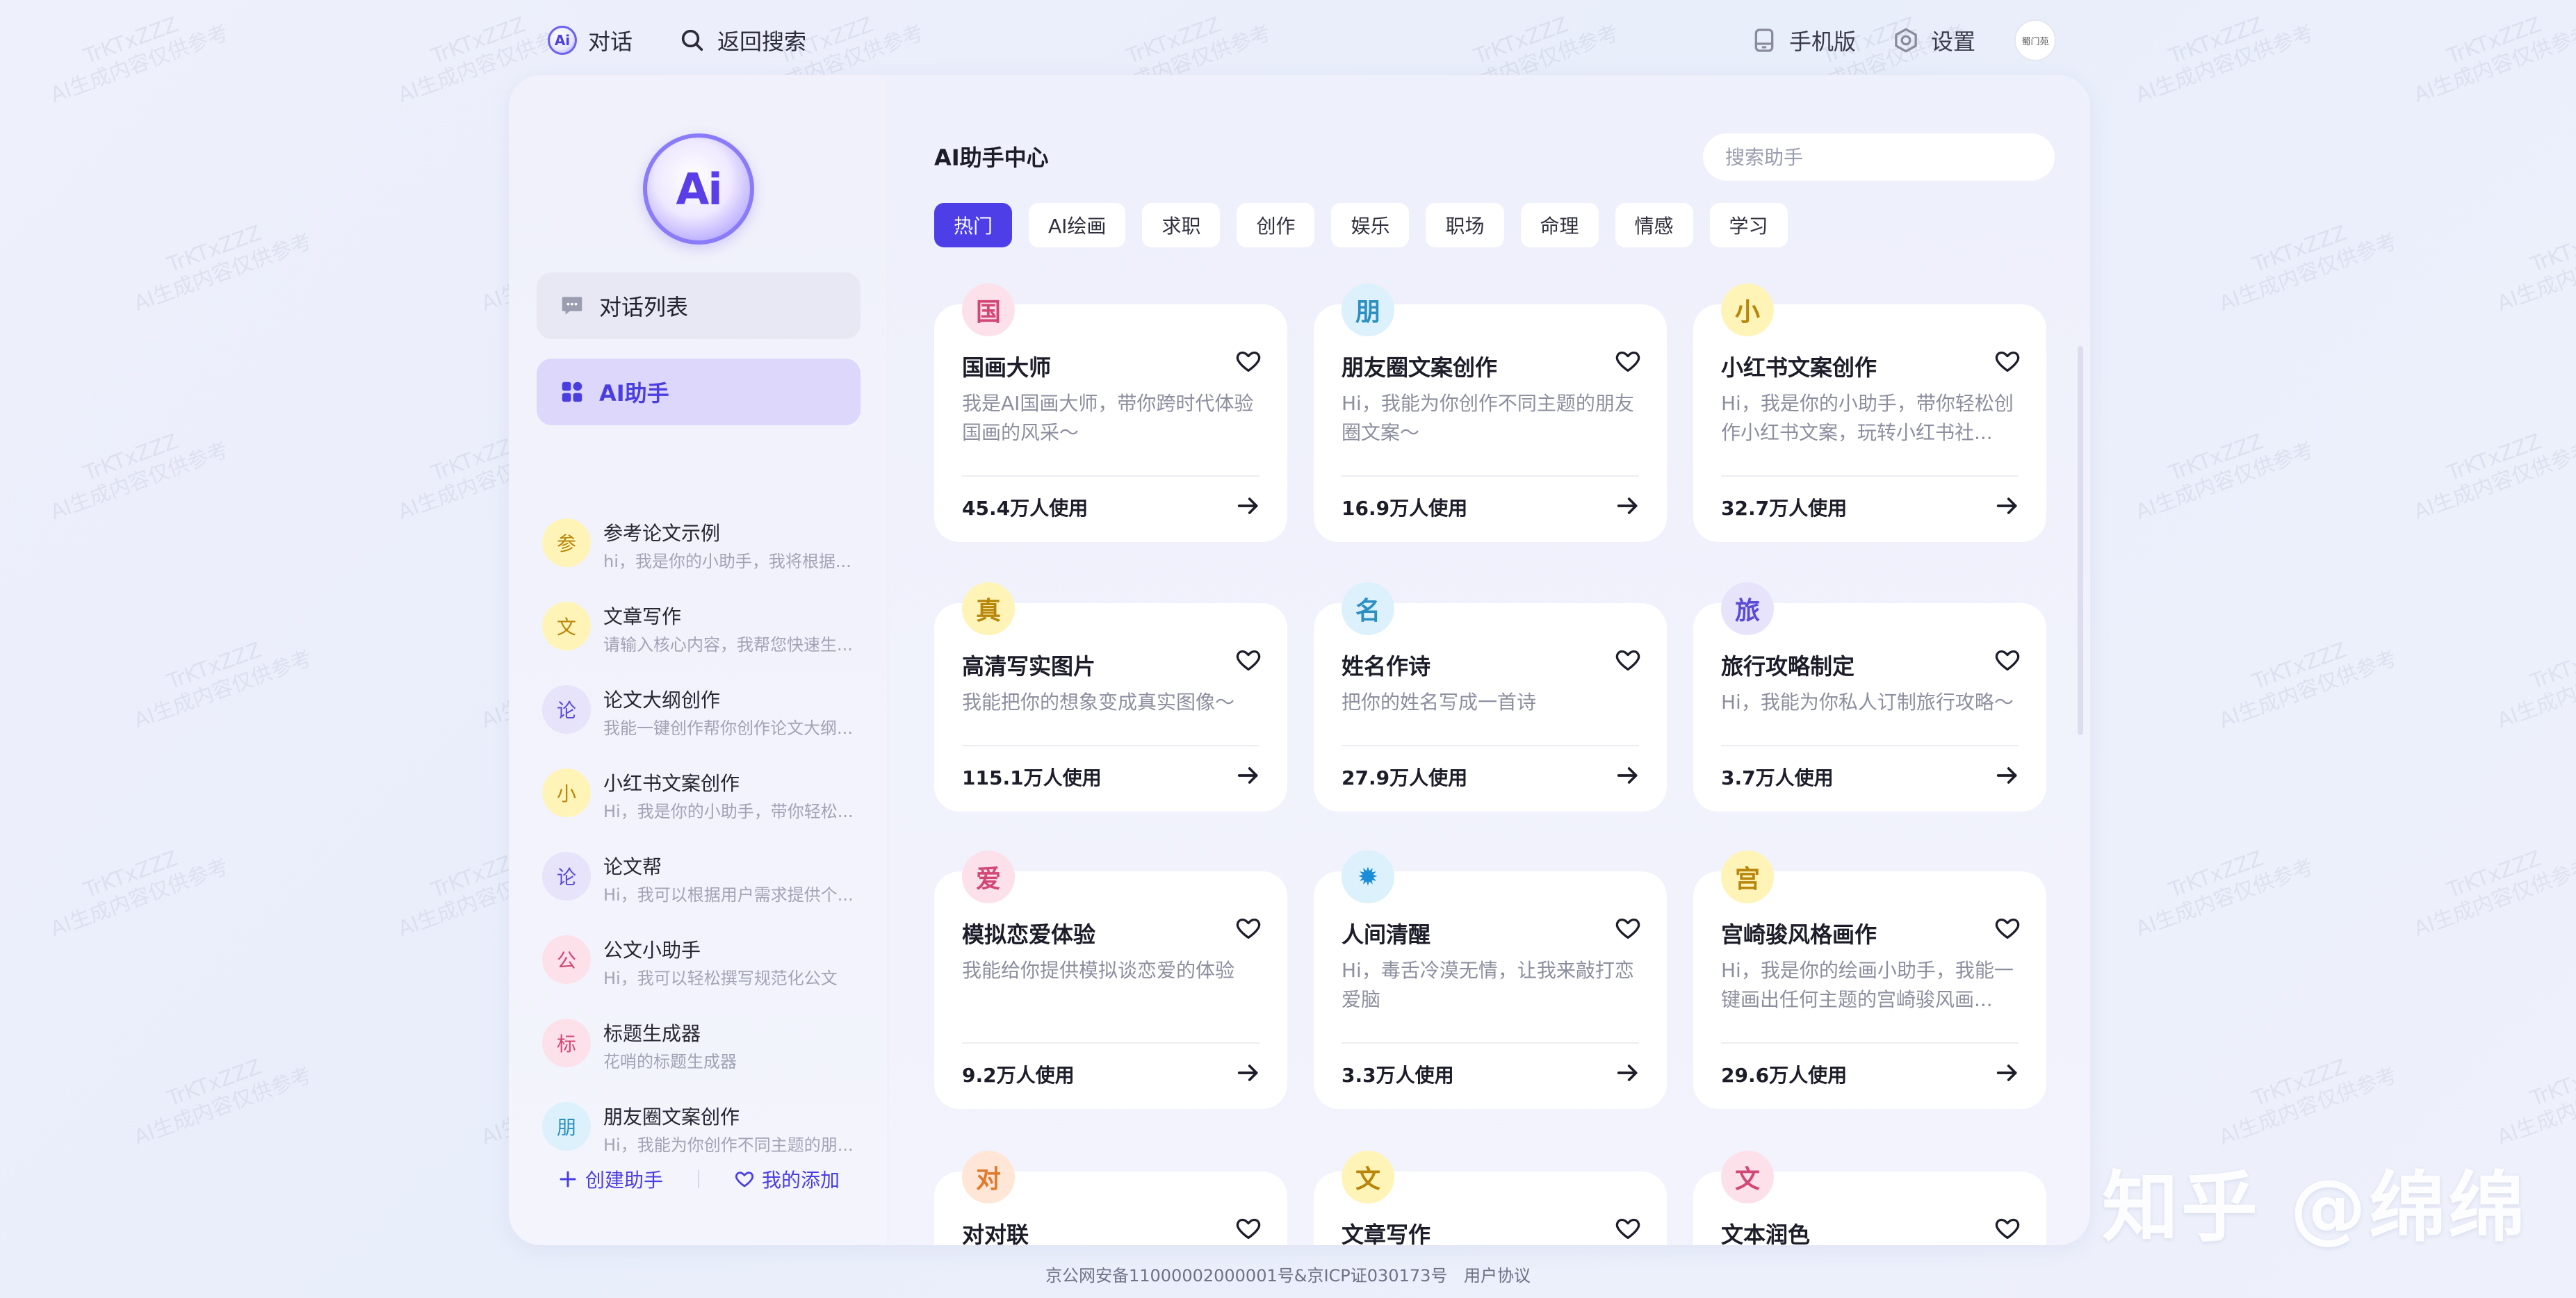 This screenshot has height=1298, width=2576. What do you see at coordinates (1784, 508) in the screenshot?
I see `card-usage-count: 32.7万人使用` at bounding box center [1784, 508].